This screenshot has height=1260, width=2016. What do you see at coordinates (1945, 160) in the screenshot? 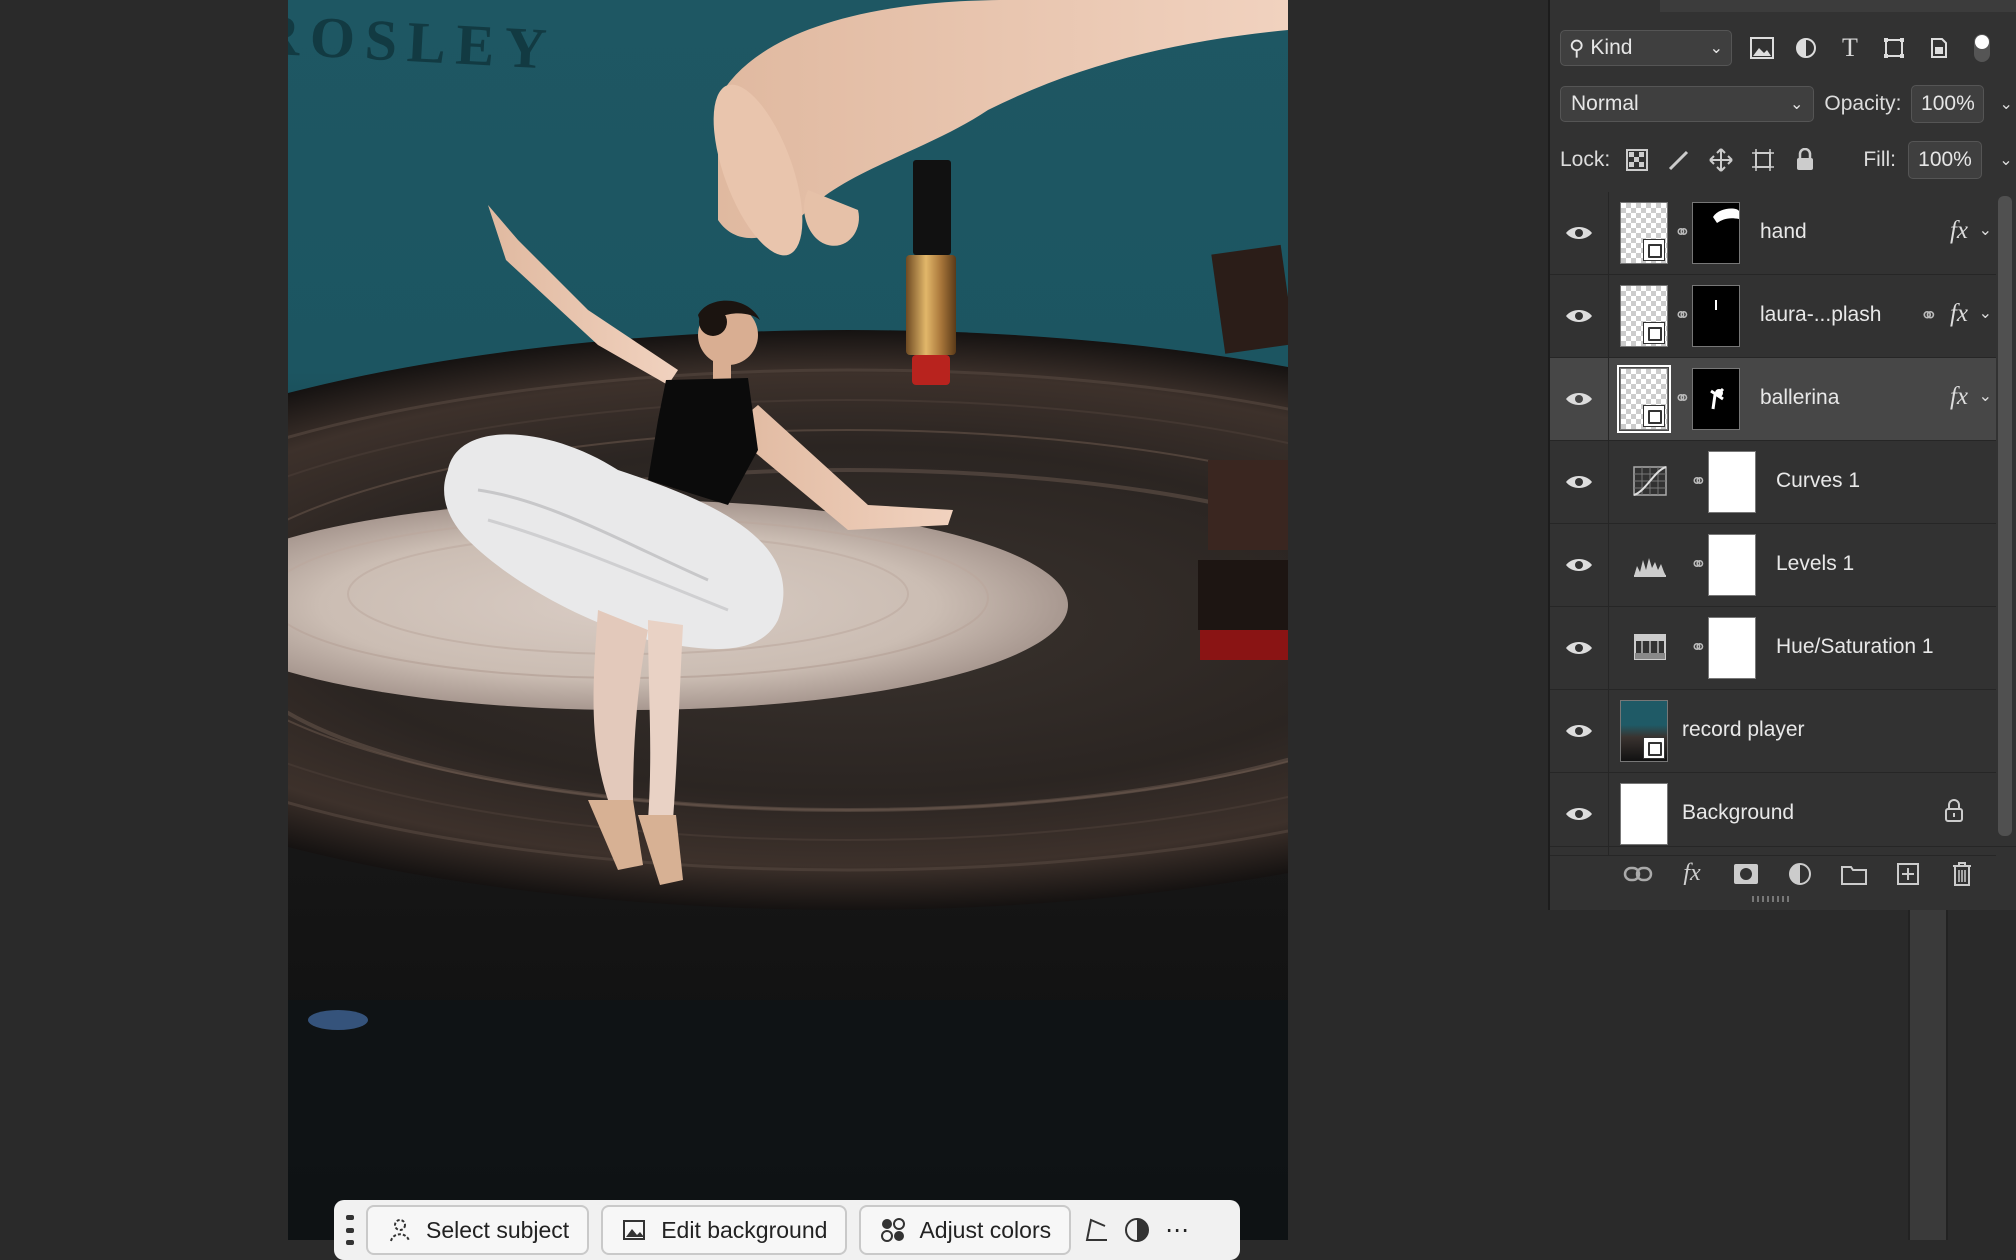
I see `fill-input: 100%` at bounding box center [1945, 160].